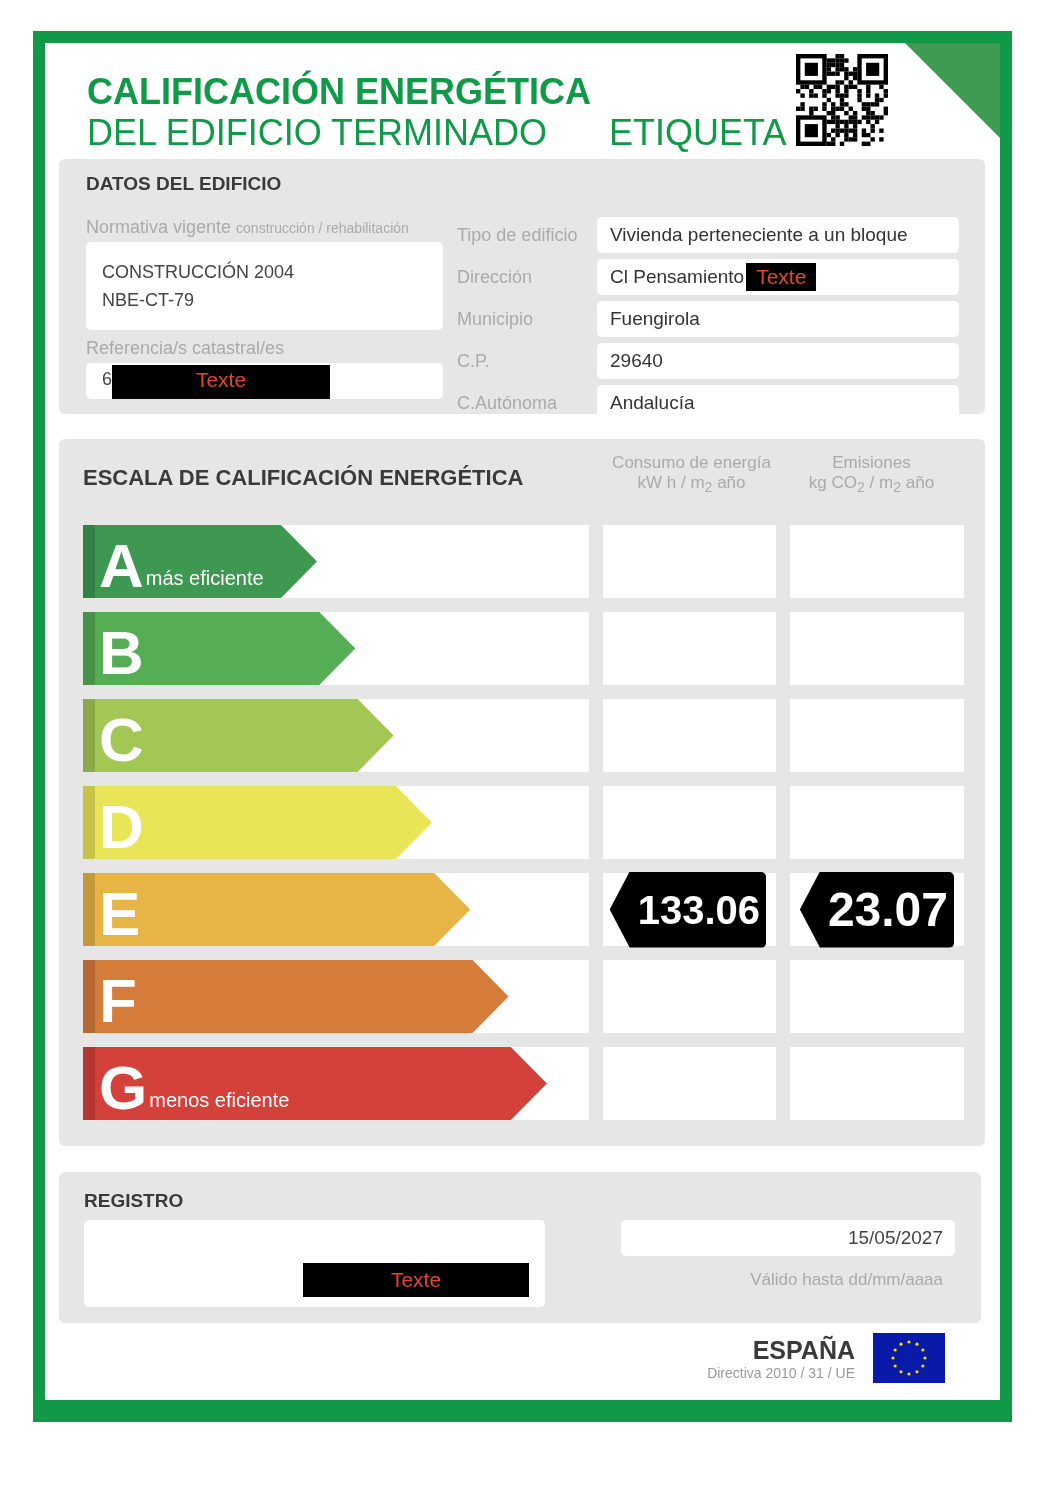  What do you see at coordinates (508, 403) in the screenshot?
I see `field-label: C.Autónoma` at bounding box center [508, 403].